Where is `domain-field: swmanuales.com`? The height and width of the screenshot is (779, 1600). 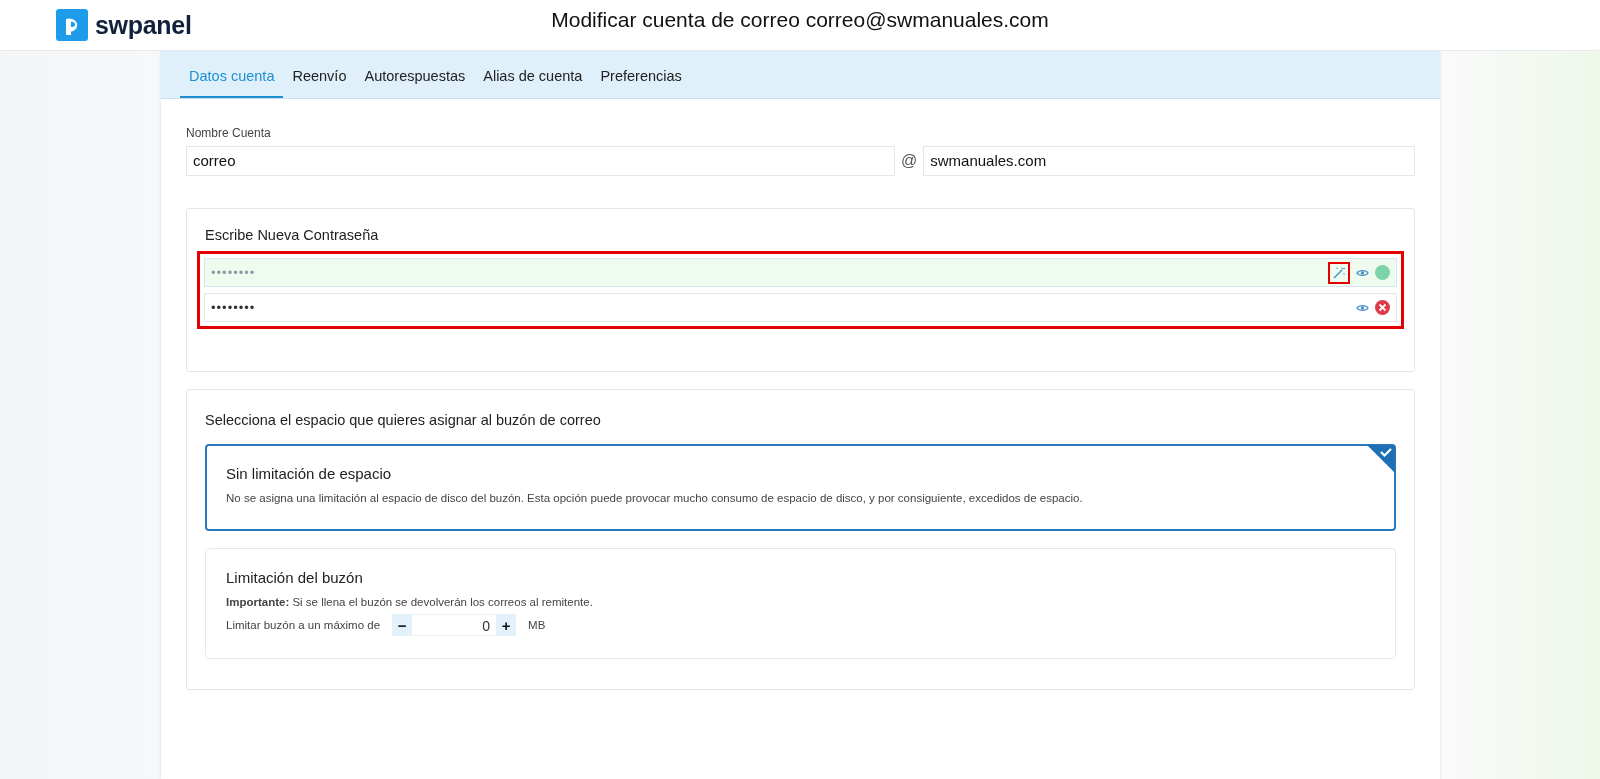
domain-field: swmanuales.com is located at coordinates (1169, 161).